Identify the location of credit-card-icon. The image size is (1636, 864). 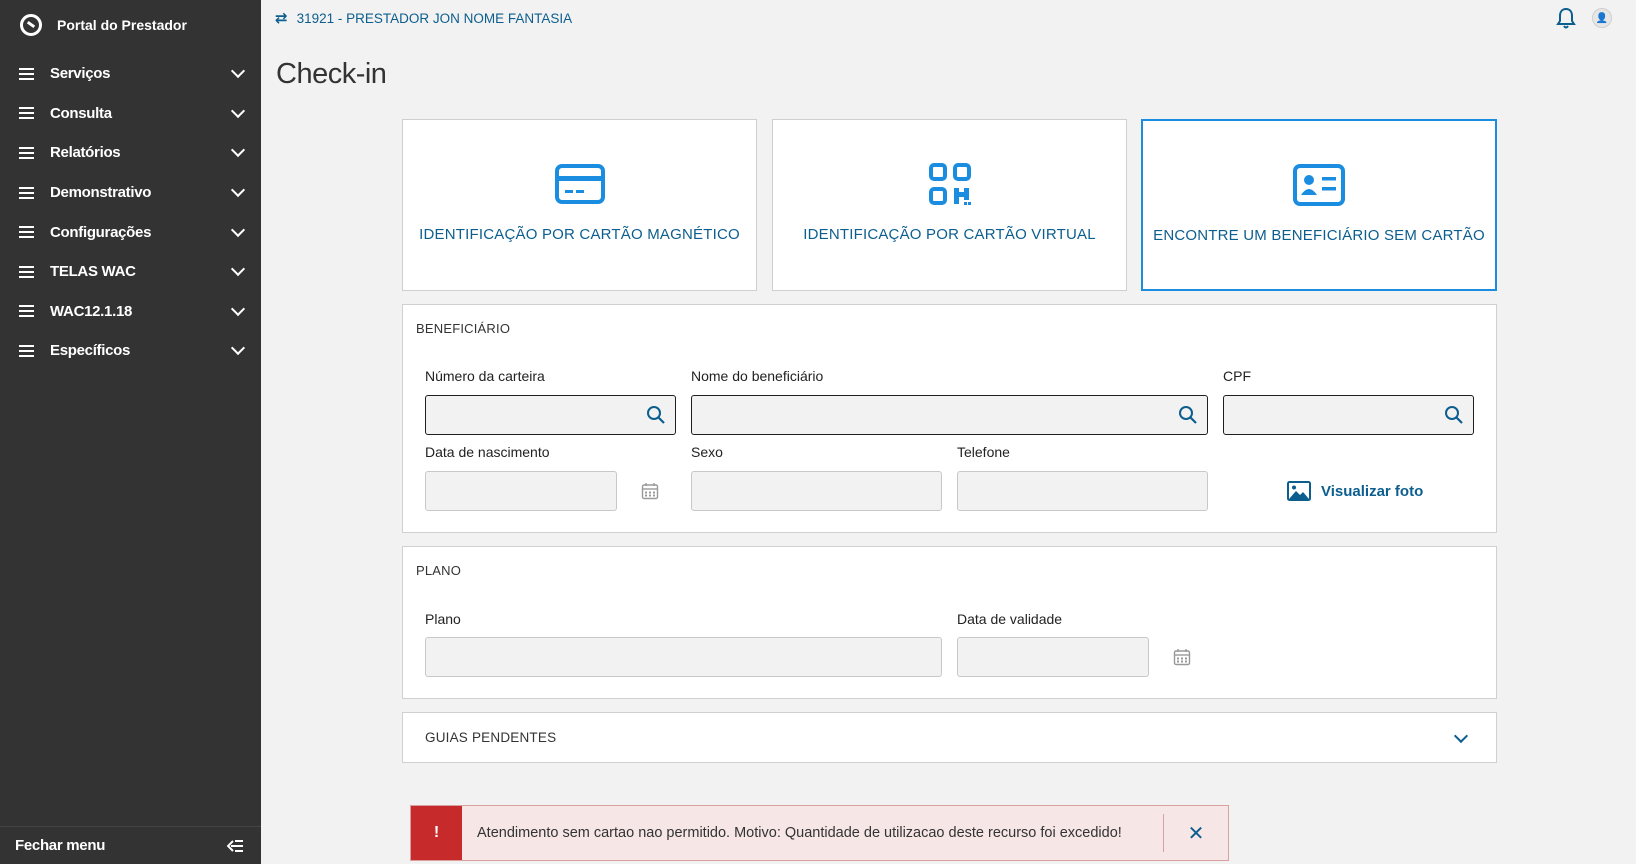
(579, 184).